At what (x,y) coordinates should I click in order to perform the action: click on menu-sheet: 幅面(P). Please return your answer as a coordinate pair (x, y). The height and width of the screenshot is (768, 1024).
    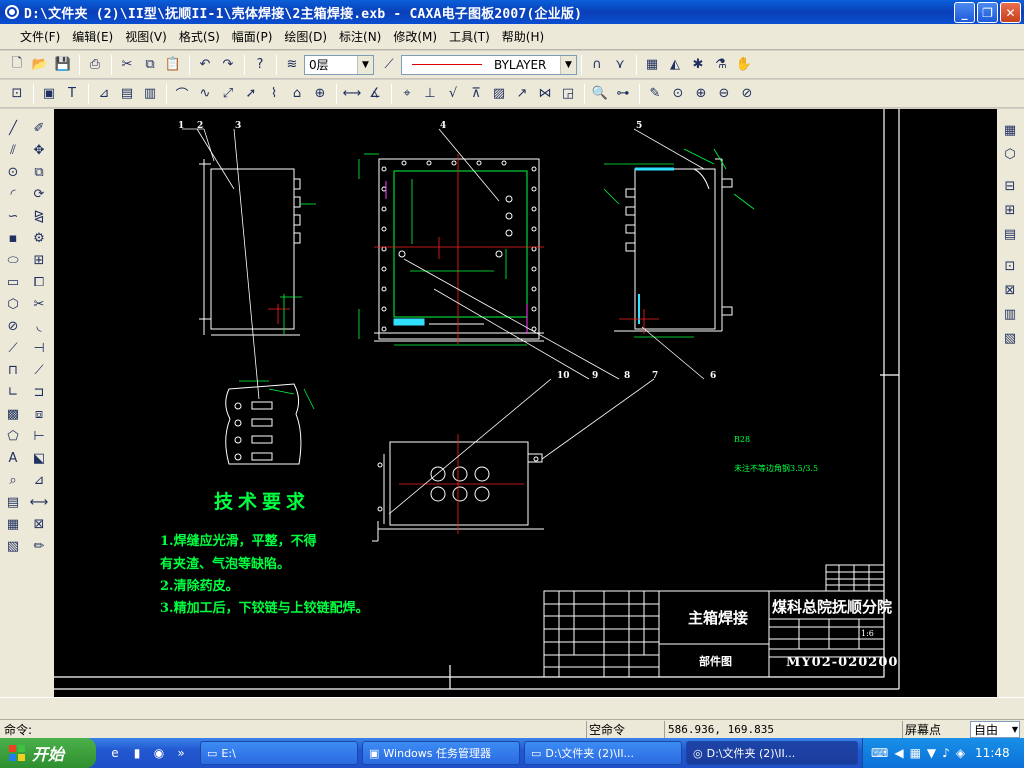
    Looking at the image, I should click on (252, 36).